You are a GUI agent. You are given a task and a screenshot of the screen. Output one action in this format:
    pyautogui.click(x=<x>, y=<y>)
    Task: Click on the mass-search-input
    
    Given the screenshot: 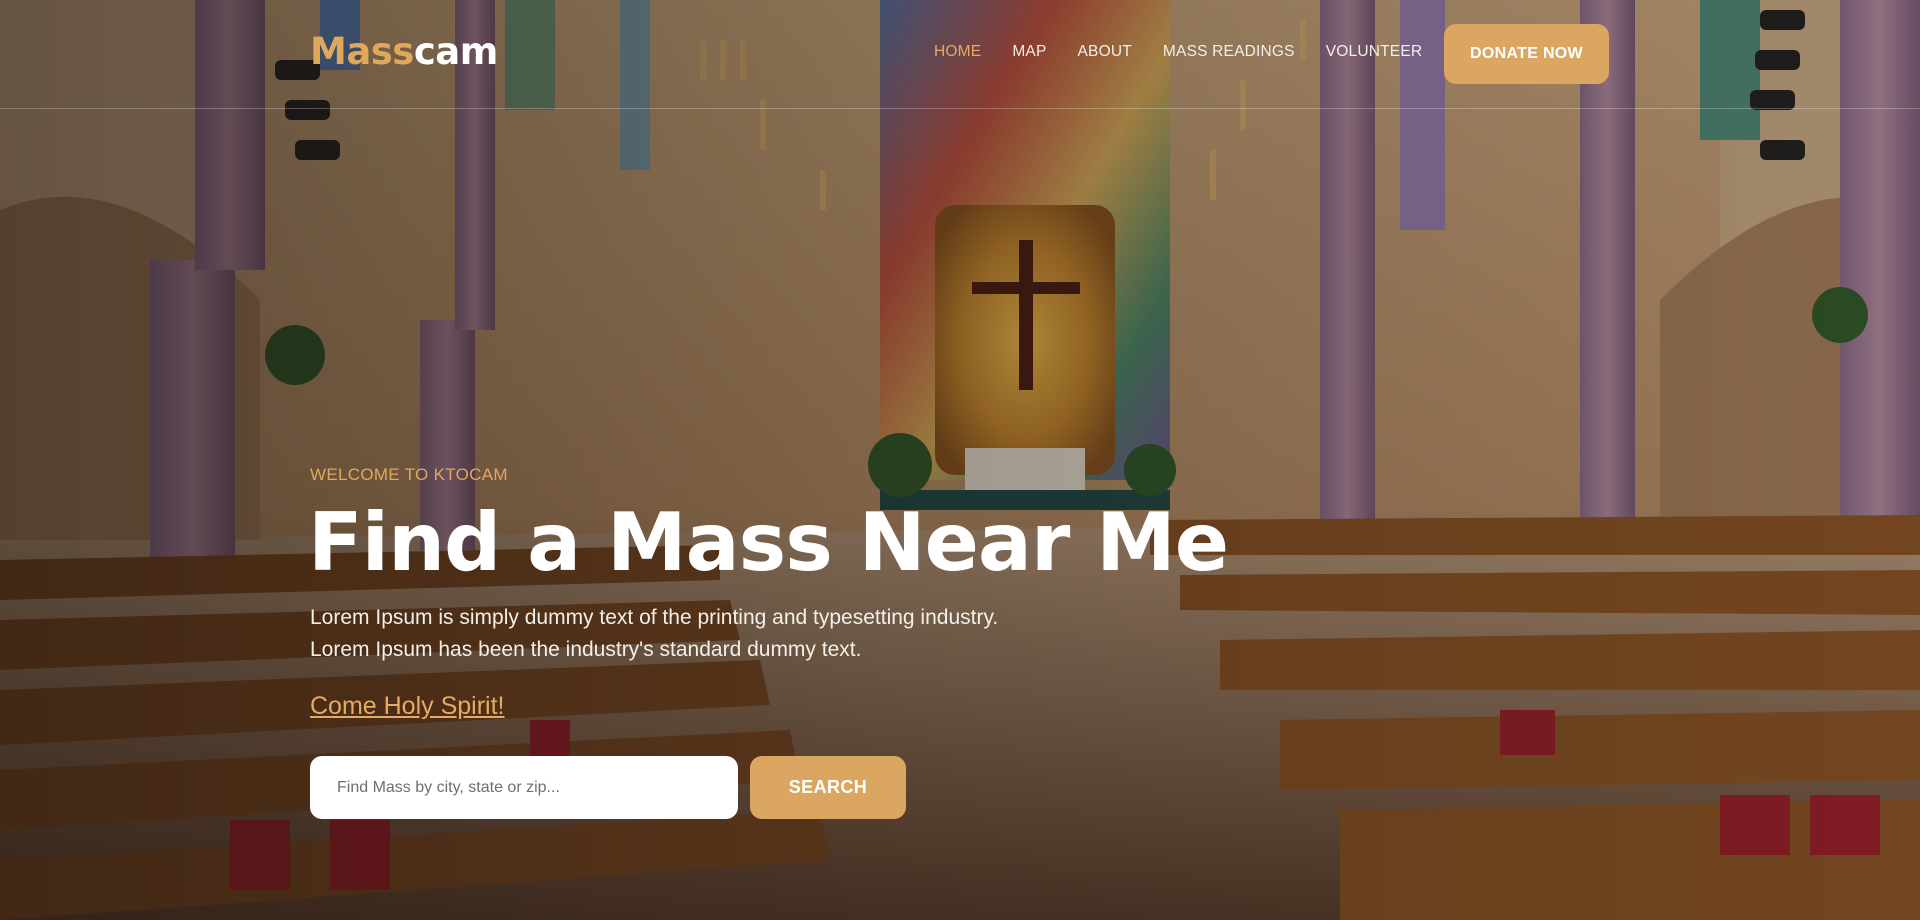 What is the action you would take?
    pyautogui.click(x=524, y=787)
    